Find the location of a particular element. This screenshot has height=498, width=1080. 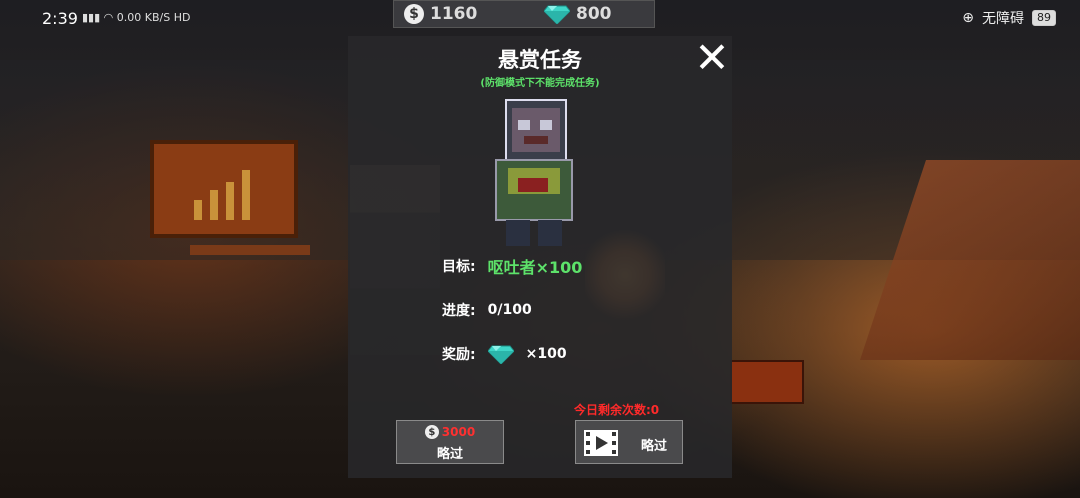

target-row: 目标: 呕吐者×100 is located at coordinates (512, 266).